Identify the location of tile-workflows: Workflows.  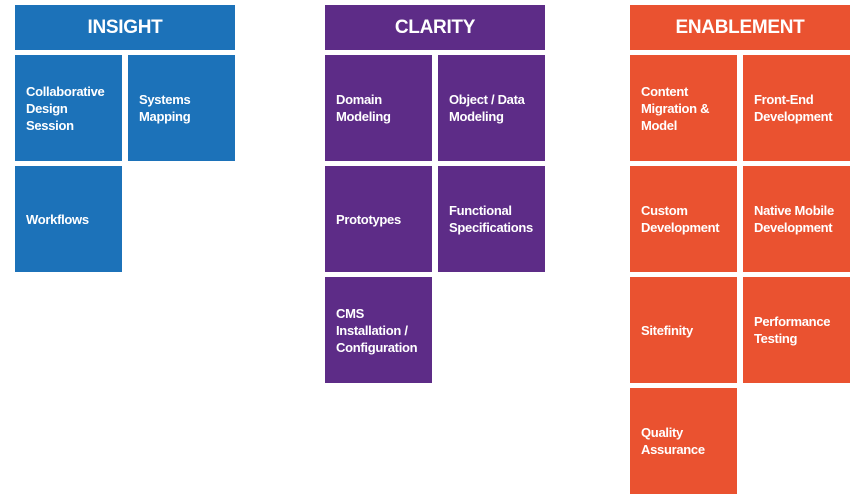
(68, 219).